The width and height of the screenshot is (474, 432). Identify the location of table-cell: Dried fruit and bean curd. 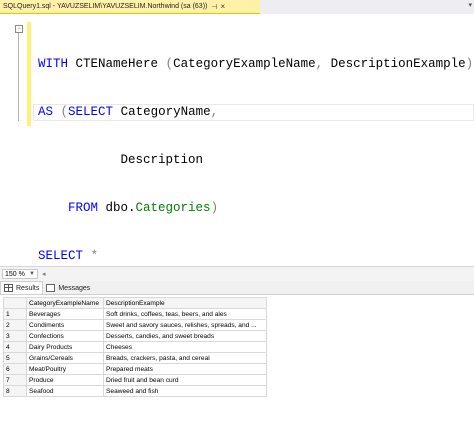
(185, 380).